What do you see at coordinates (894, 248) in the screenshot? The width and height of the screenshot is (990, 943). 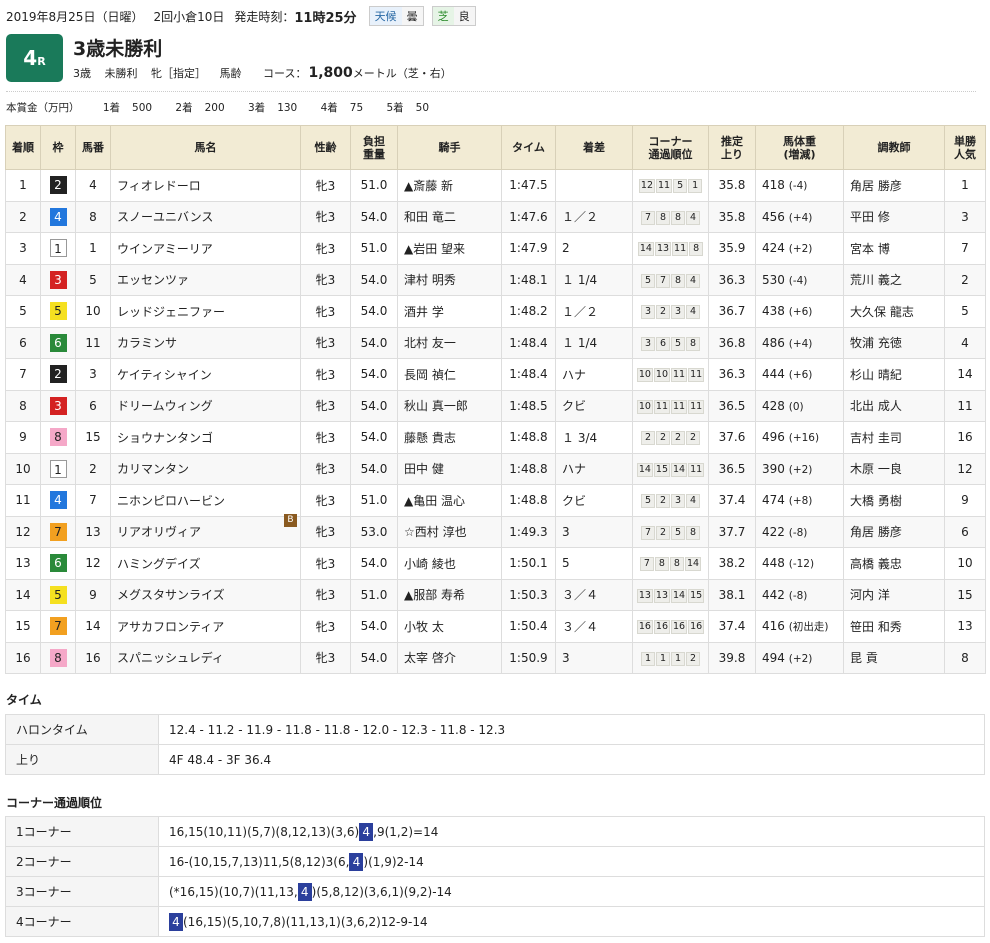 I see `trainer-link: 宮本 博` at bounding box center [894, 248].